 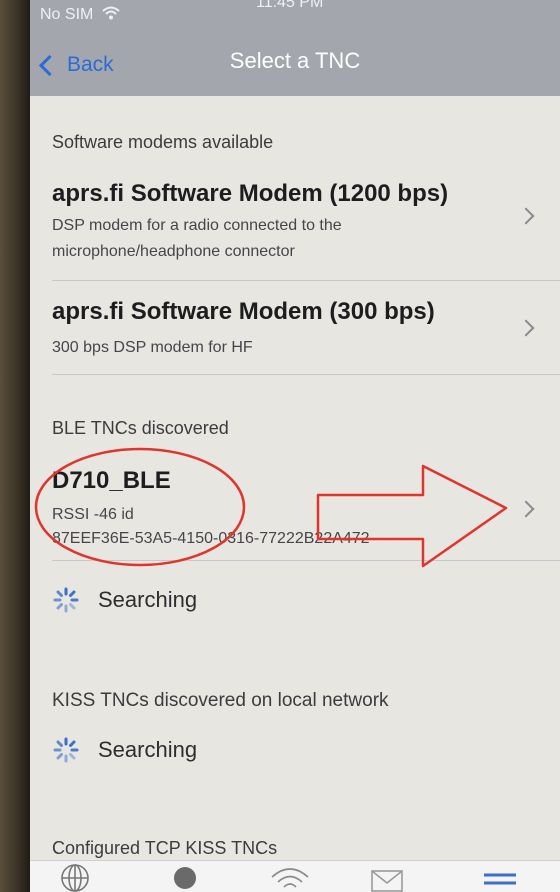 What do you see at coordinates (271, 507) in the screenshot?
I see `annotation-overlay` at bounding box center [271, 507].